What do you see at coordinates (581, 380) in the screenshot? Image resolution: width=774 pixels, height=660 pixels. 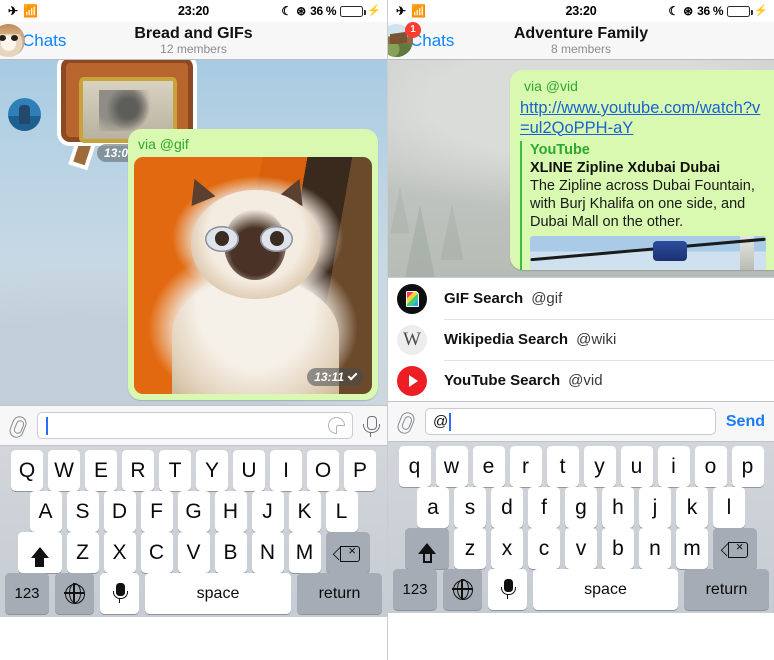 I see `bot-suggestion-youtube: YouTube Search @vid` at bounding box center [581, 380].